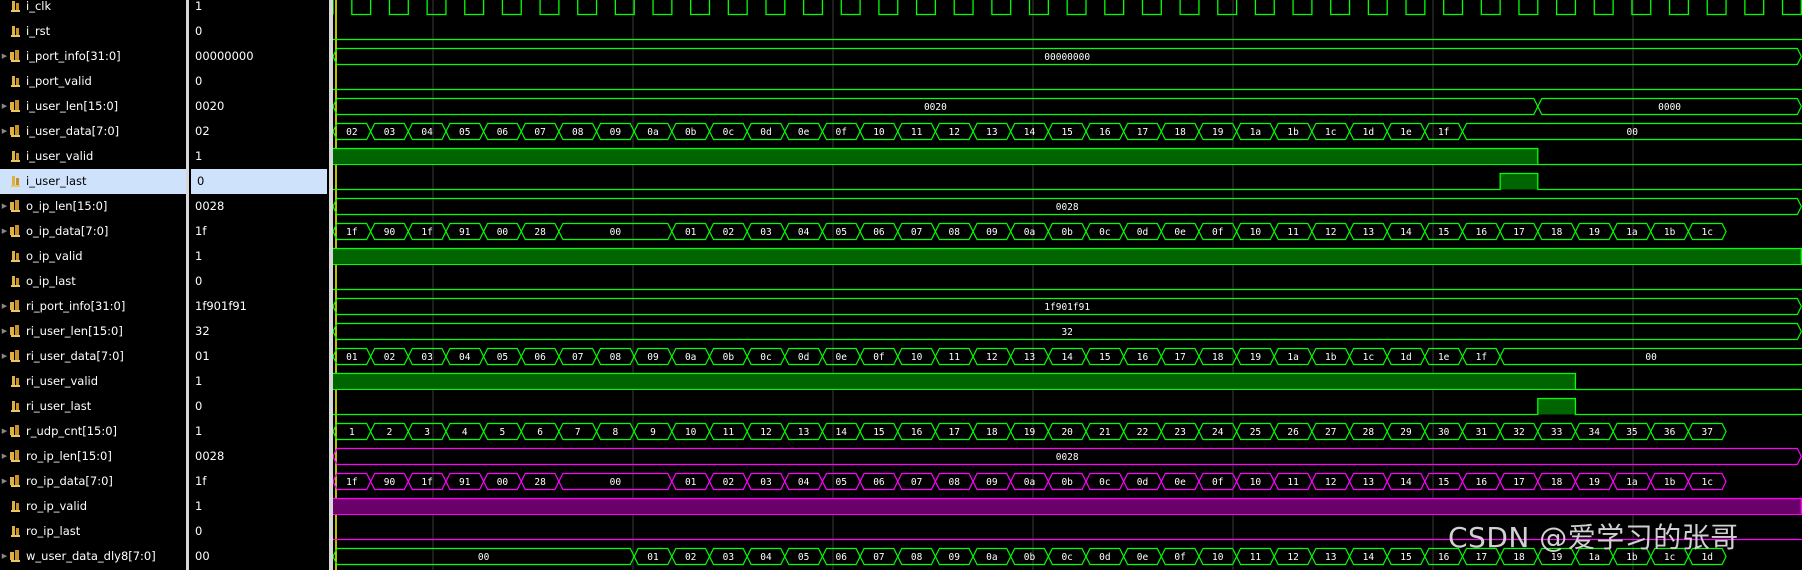 This screenshot has height=570, width=1802. I want to click on bus-value-label: 10, so click(879, 132).